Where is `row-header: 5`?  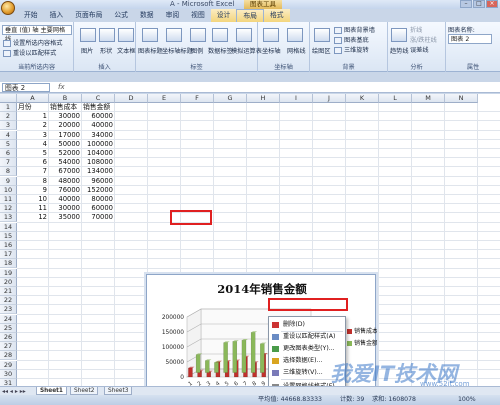 row-header: 5 is located at coordinates (8, 144).